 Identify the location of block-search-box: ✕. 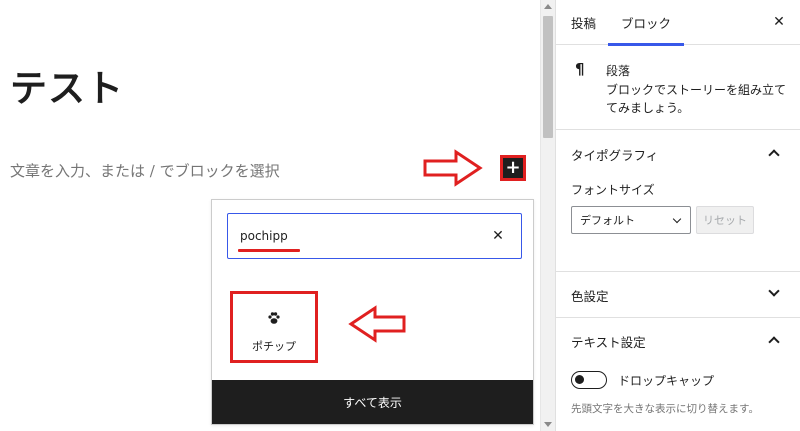
(374, 236).